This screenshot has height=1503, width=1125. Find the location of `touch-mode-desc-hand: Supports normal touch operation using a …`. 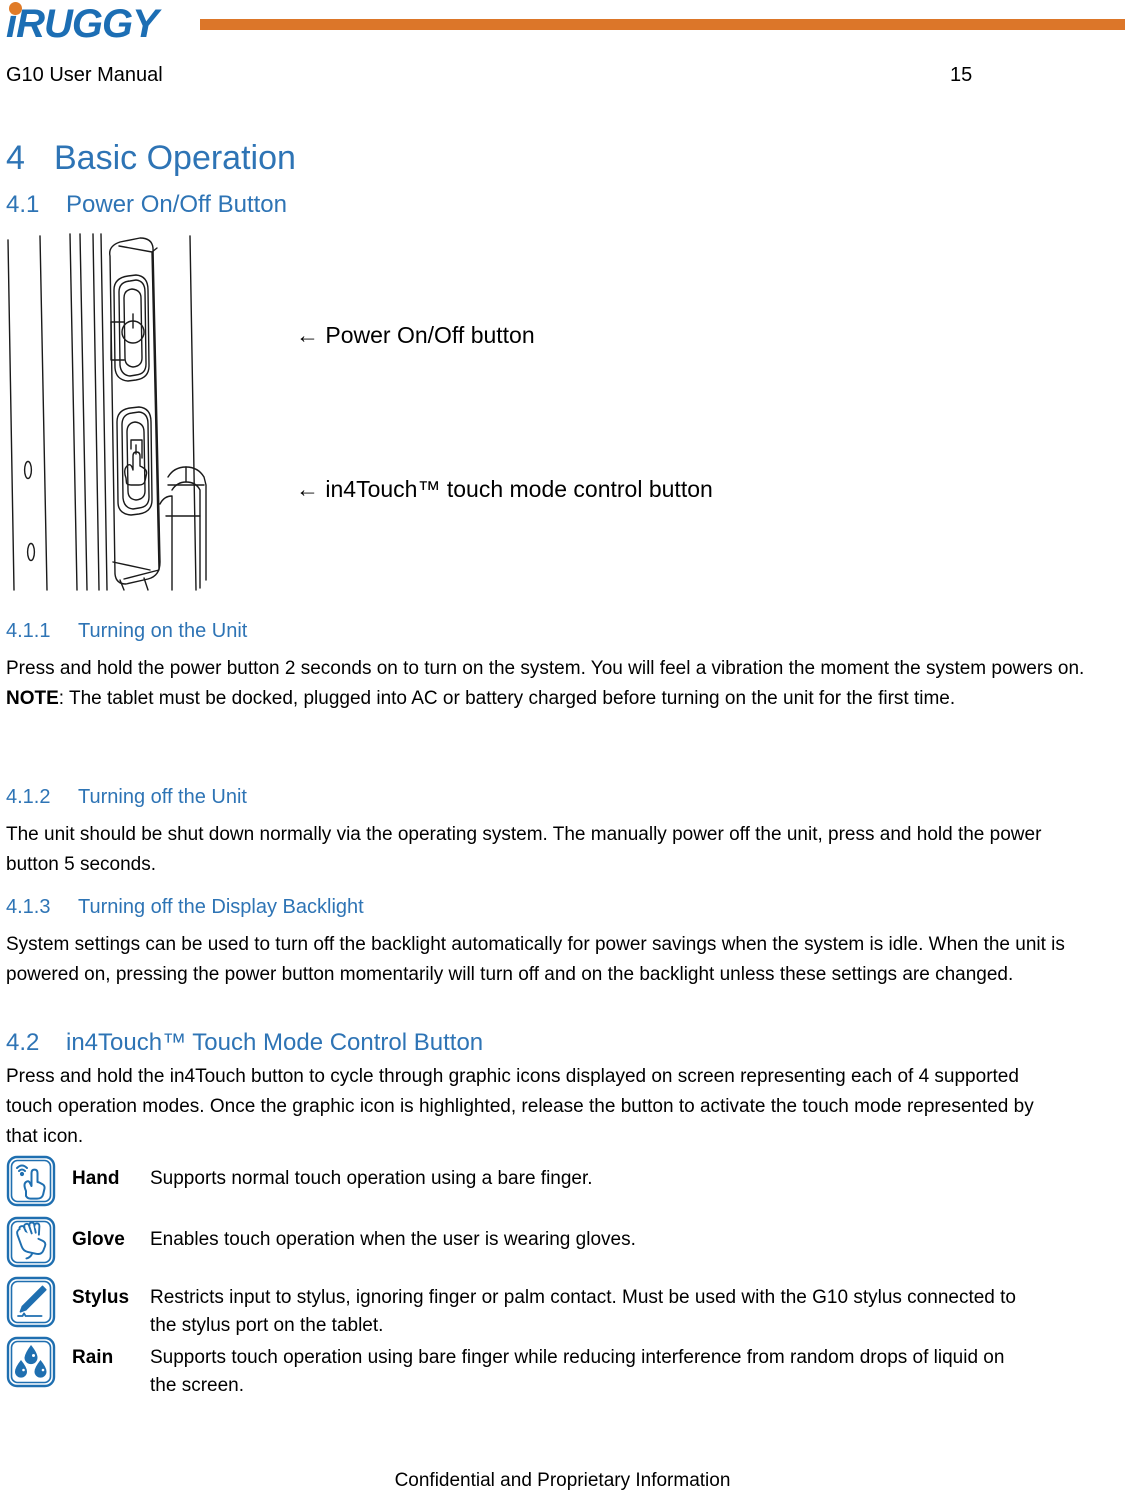

touch-mode-desc-hand: Supports normal touch operation using a … is located at coordinates (371, 1178).